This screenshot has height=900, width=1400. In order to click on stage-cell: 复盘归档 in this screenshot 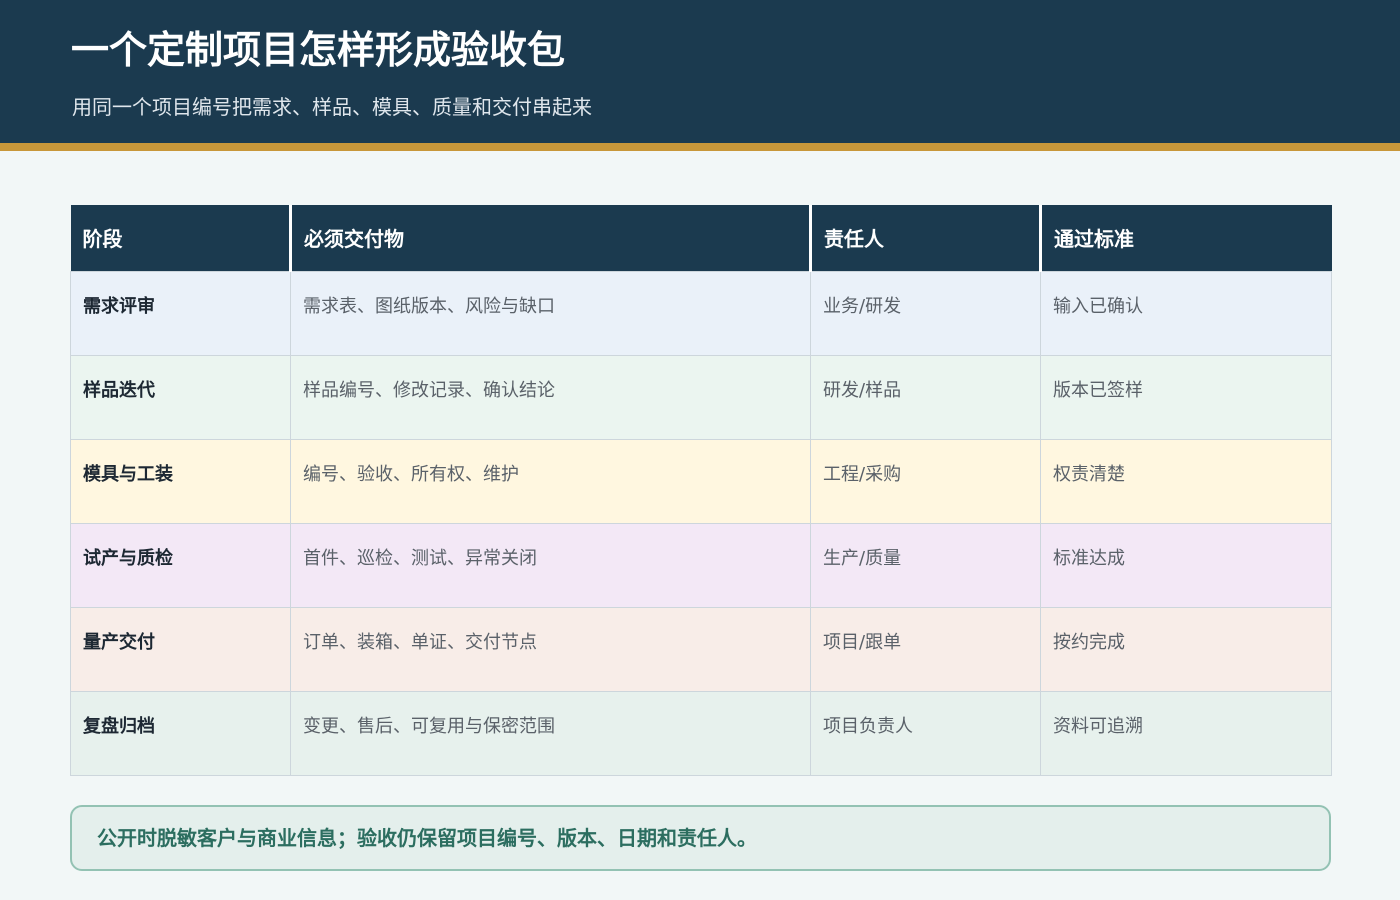, I will do `click(180, 733)`.